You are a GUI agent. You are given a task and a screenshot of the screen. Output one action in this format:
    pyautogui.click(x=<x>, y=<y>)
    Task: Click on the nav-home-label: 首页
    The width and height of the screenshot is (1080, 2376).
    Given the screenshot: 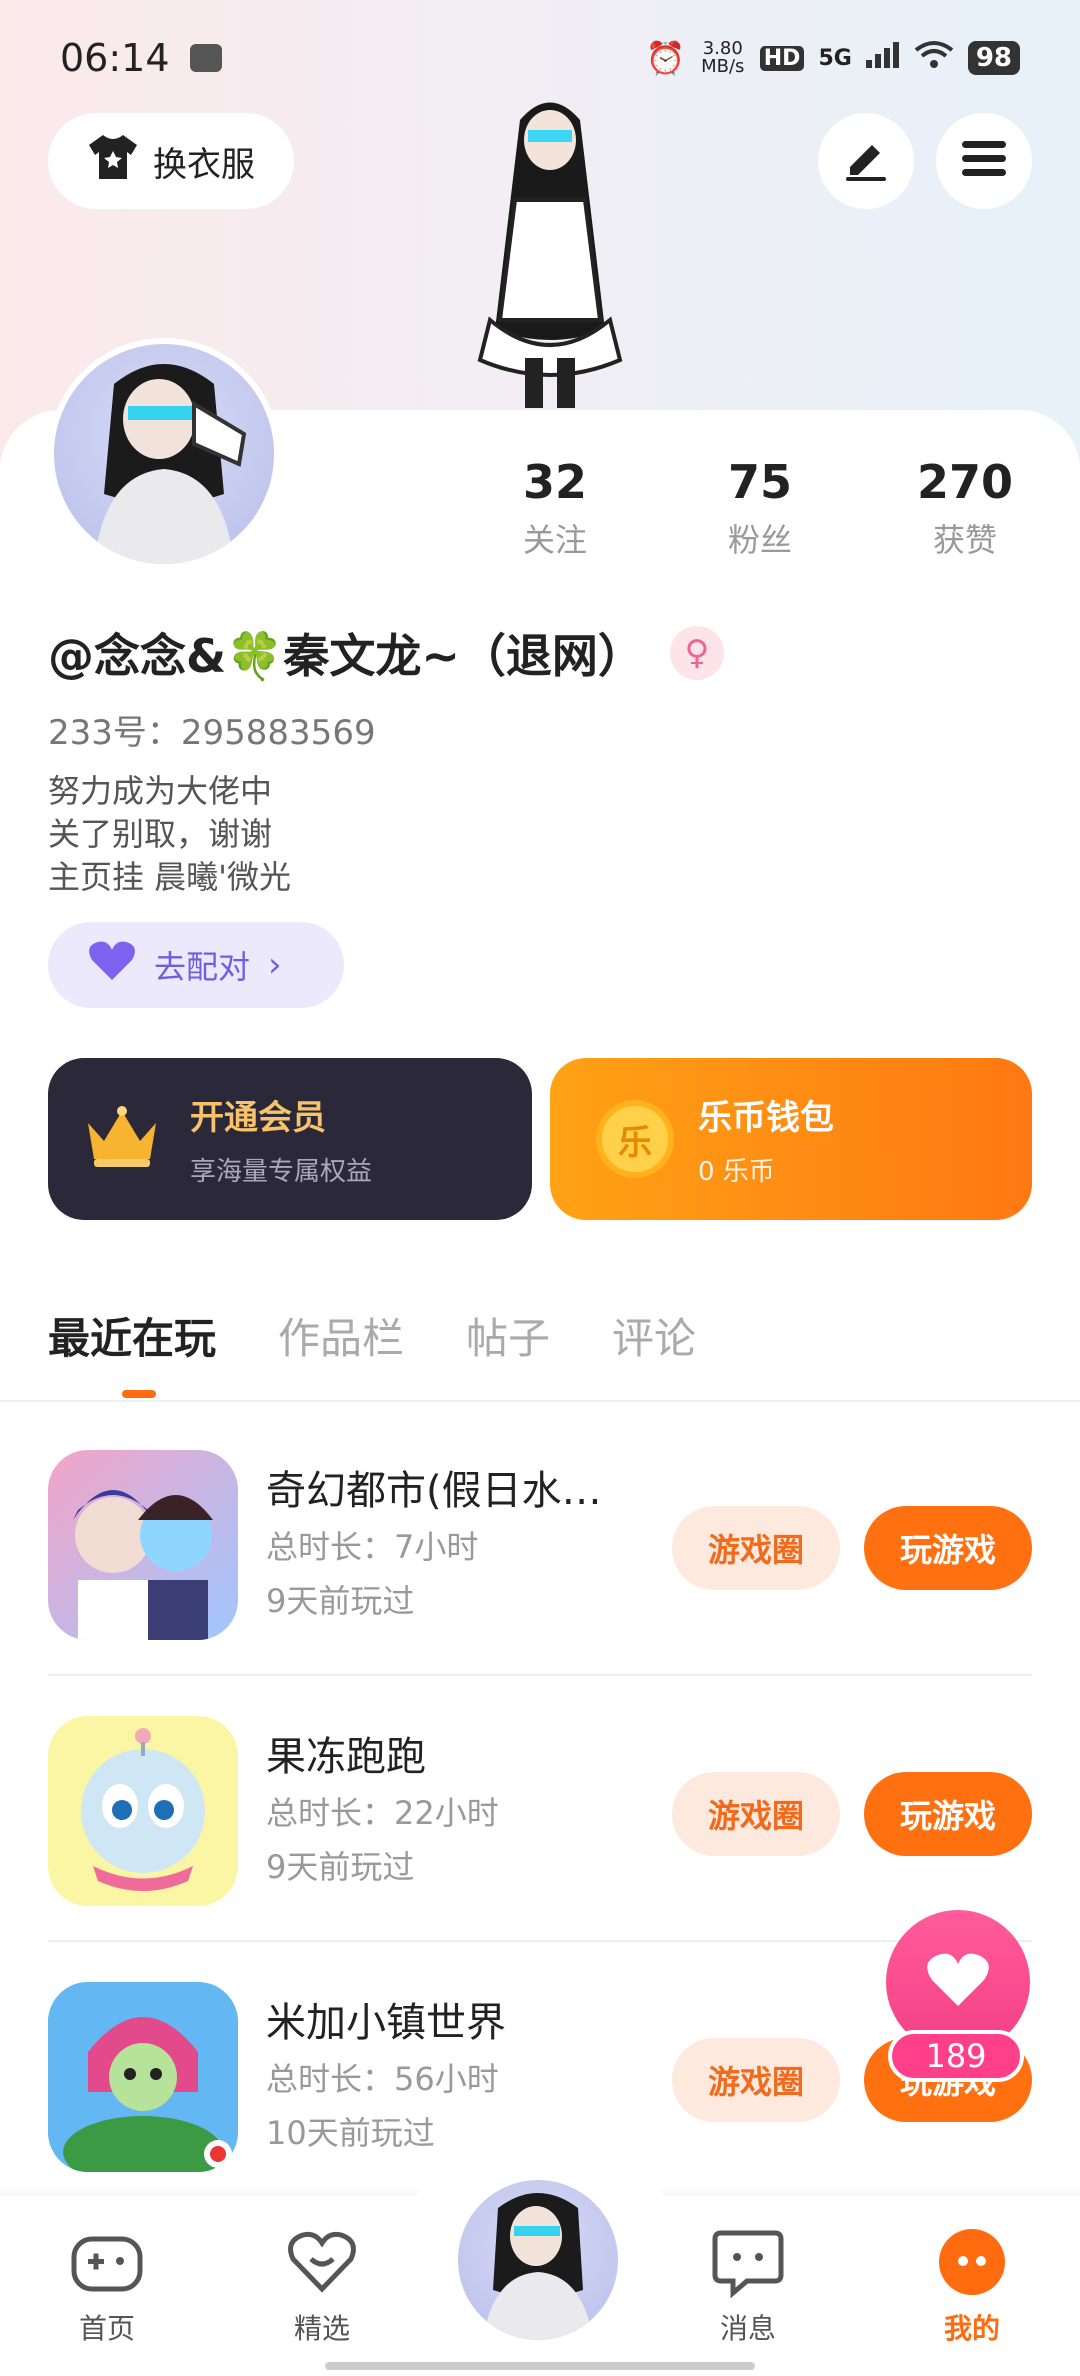 What is the action you would take?
    pyautogui.click(x=106, y=2328)
    